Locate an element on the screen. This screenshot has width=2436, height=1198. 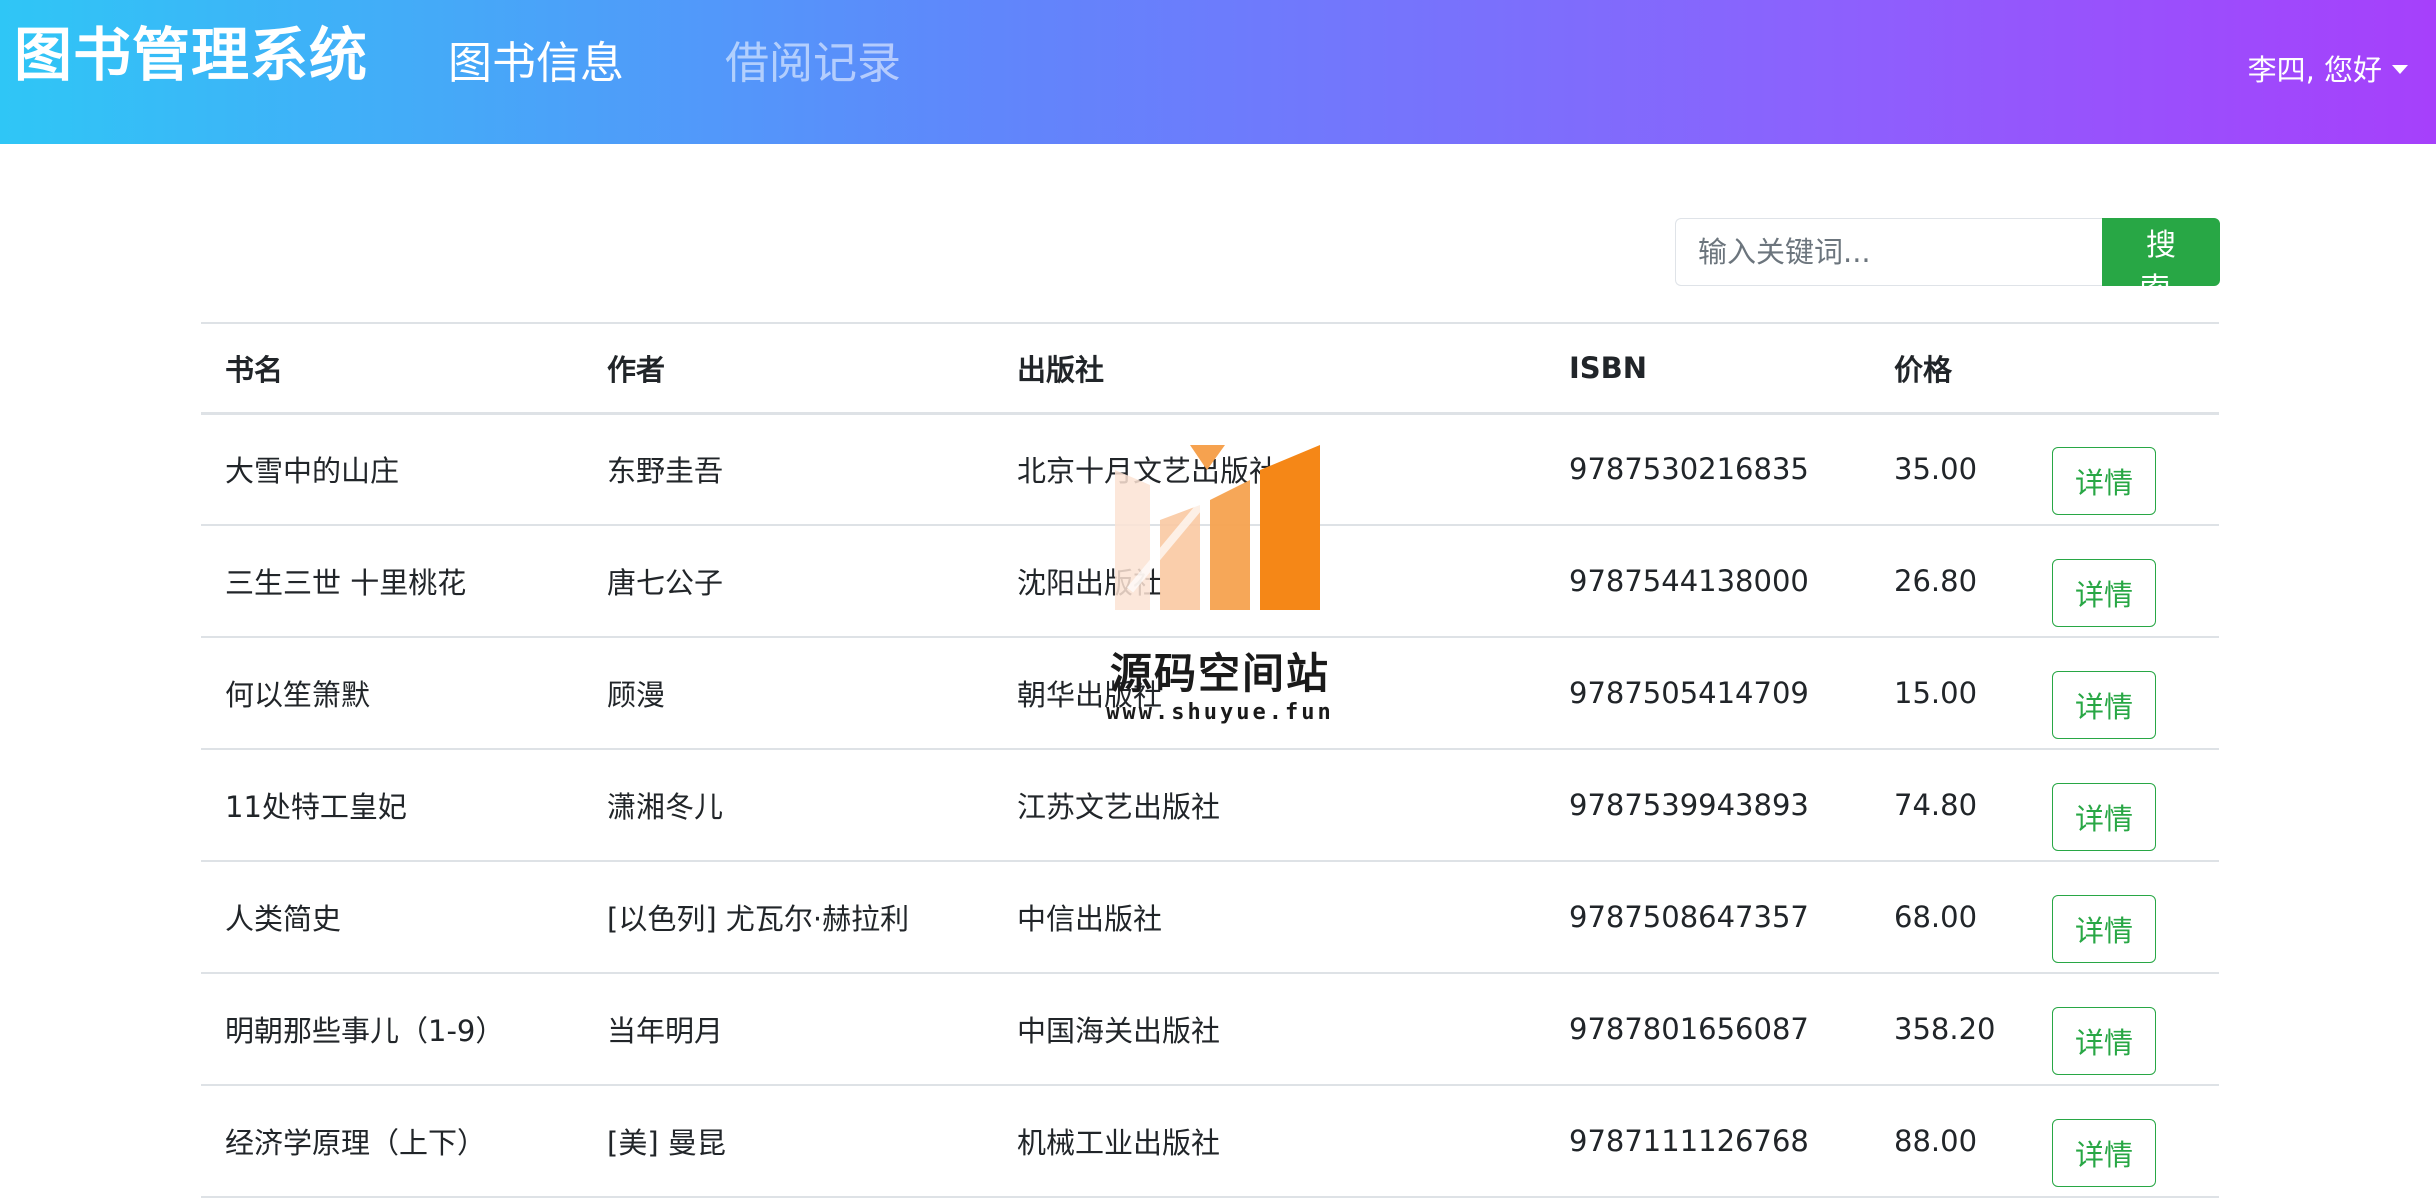
cell-author: 当年明月 is located at coordinates (788, 1029).